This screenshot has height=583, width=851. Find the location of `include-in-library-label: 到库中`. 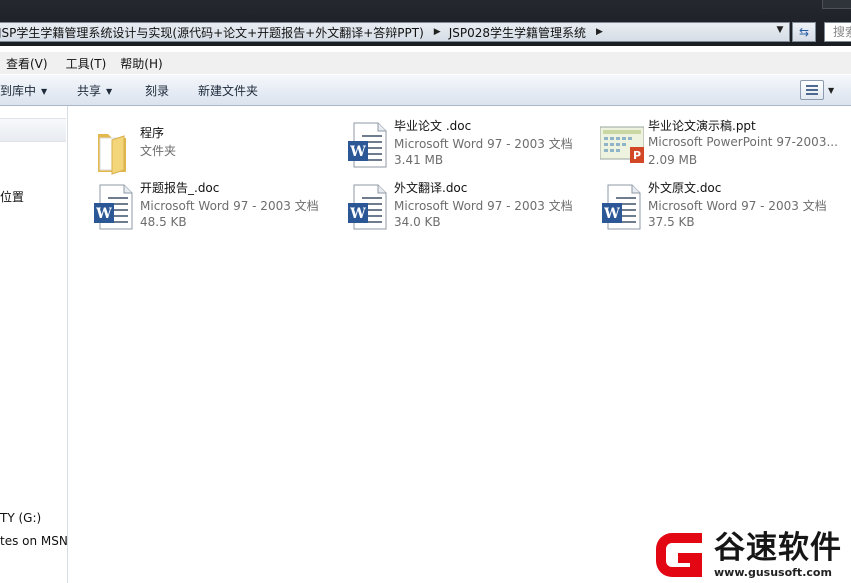

include-in-library-label: 到库中 is located at coordinates (18, 91).